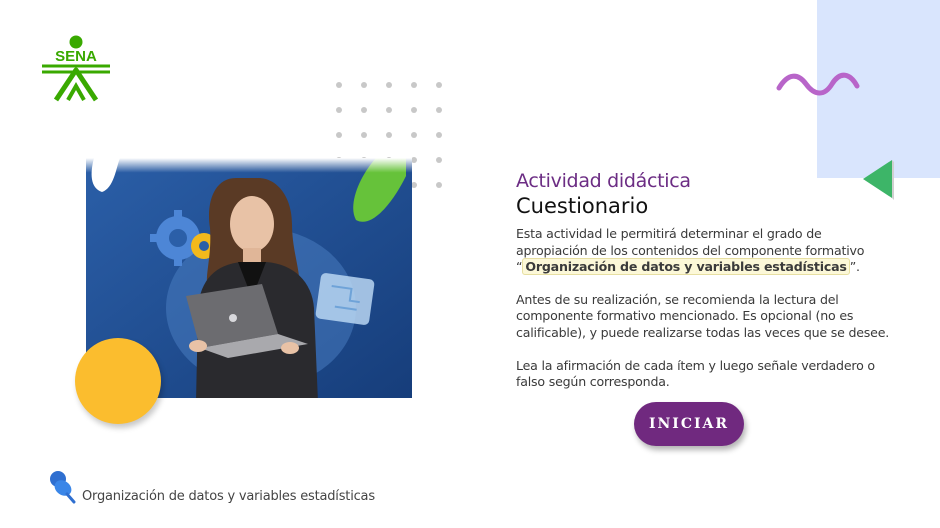  I want to click on svg-text: SENA, so click(76, 56).